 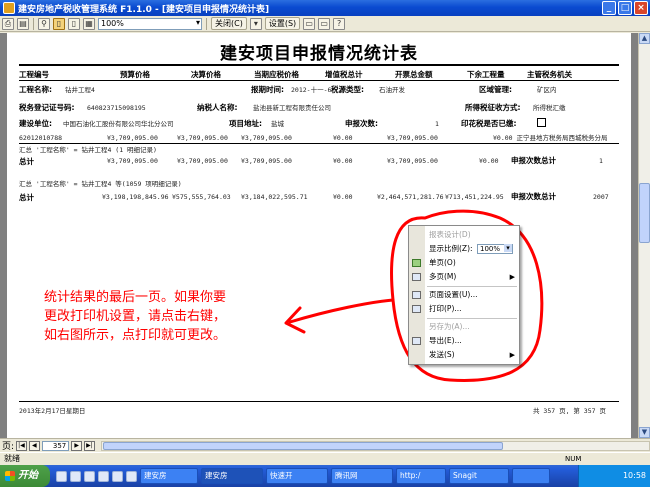 What do you see at coordinates (23, 23) in the screenshot?
I see `export-icon: ▤` at bounding box center [23, 23].